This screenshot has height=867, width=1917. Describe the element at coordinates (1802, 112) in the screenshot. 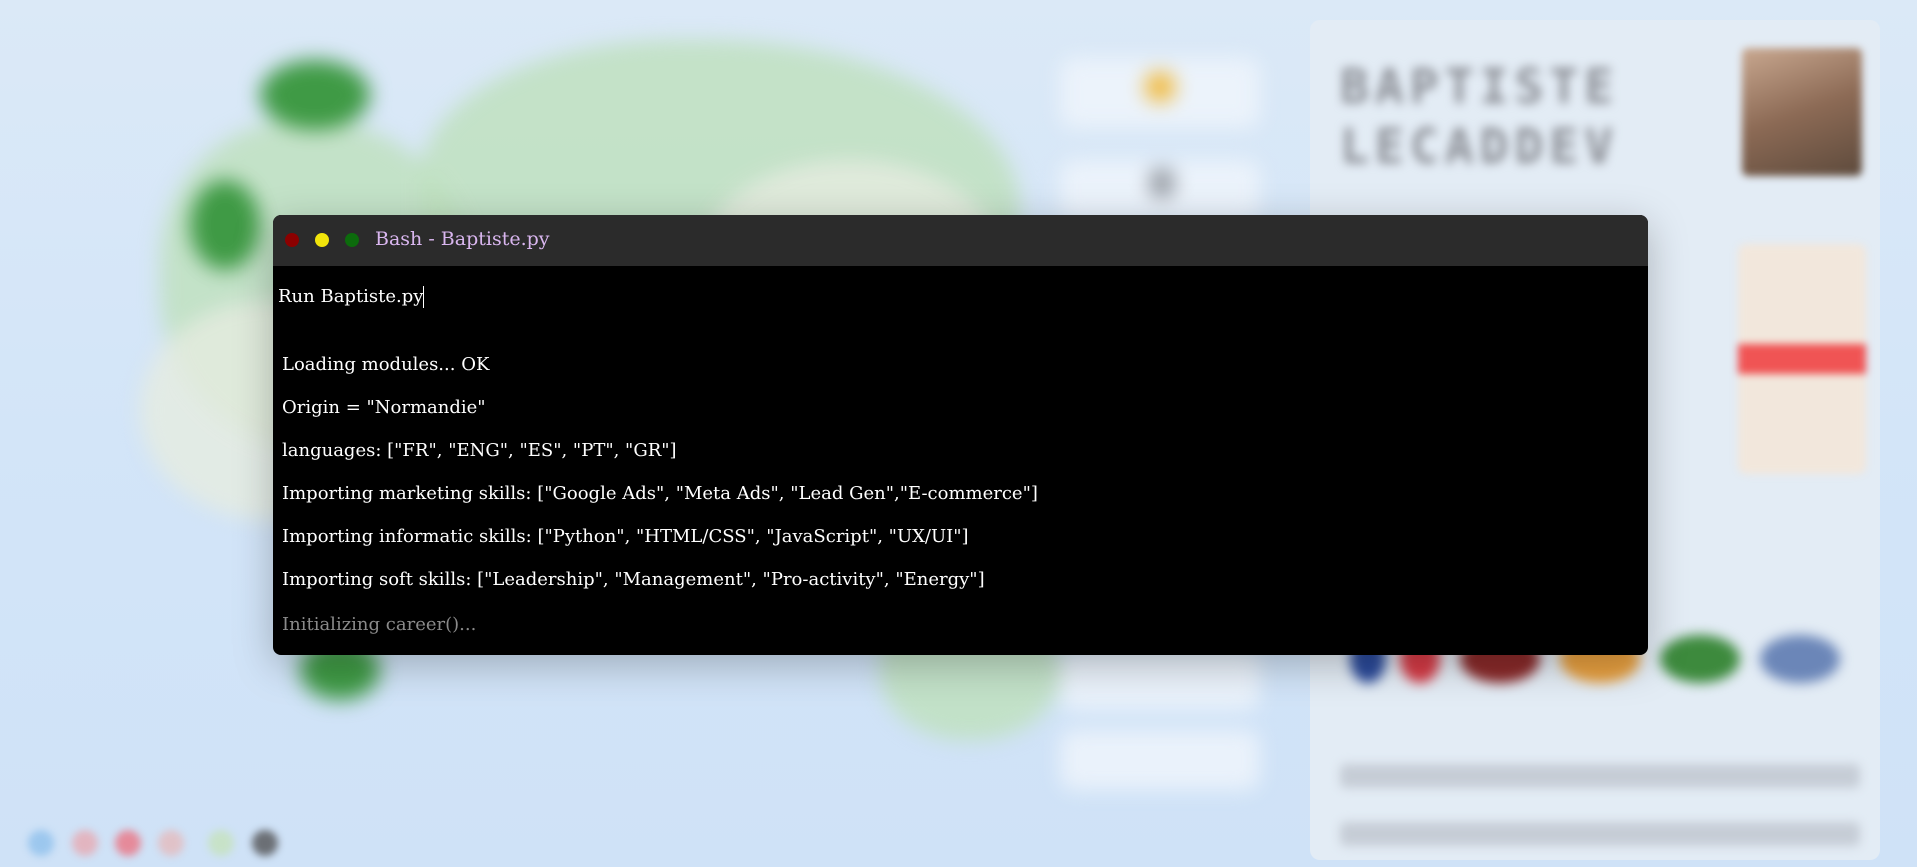

I see `profile-photo` at that location.